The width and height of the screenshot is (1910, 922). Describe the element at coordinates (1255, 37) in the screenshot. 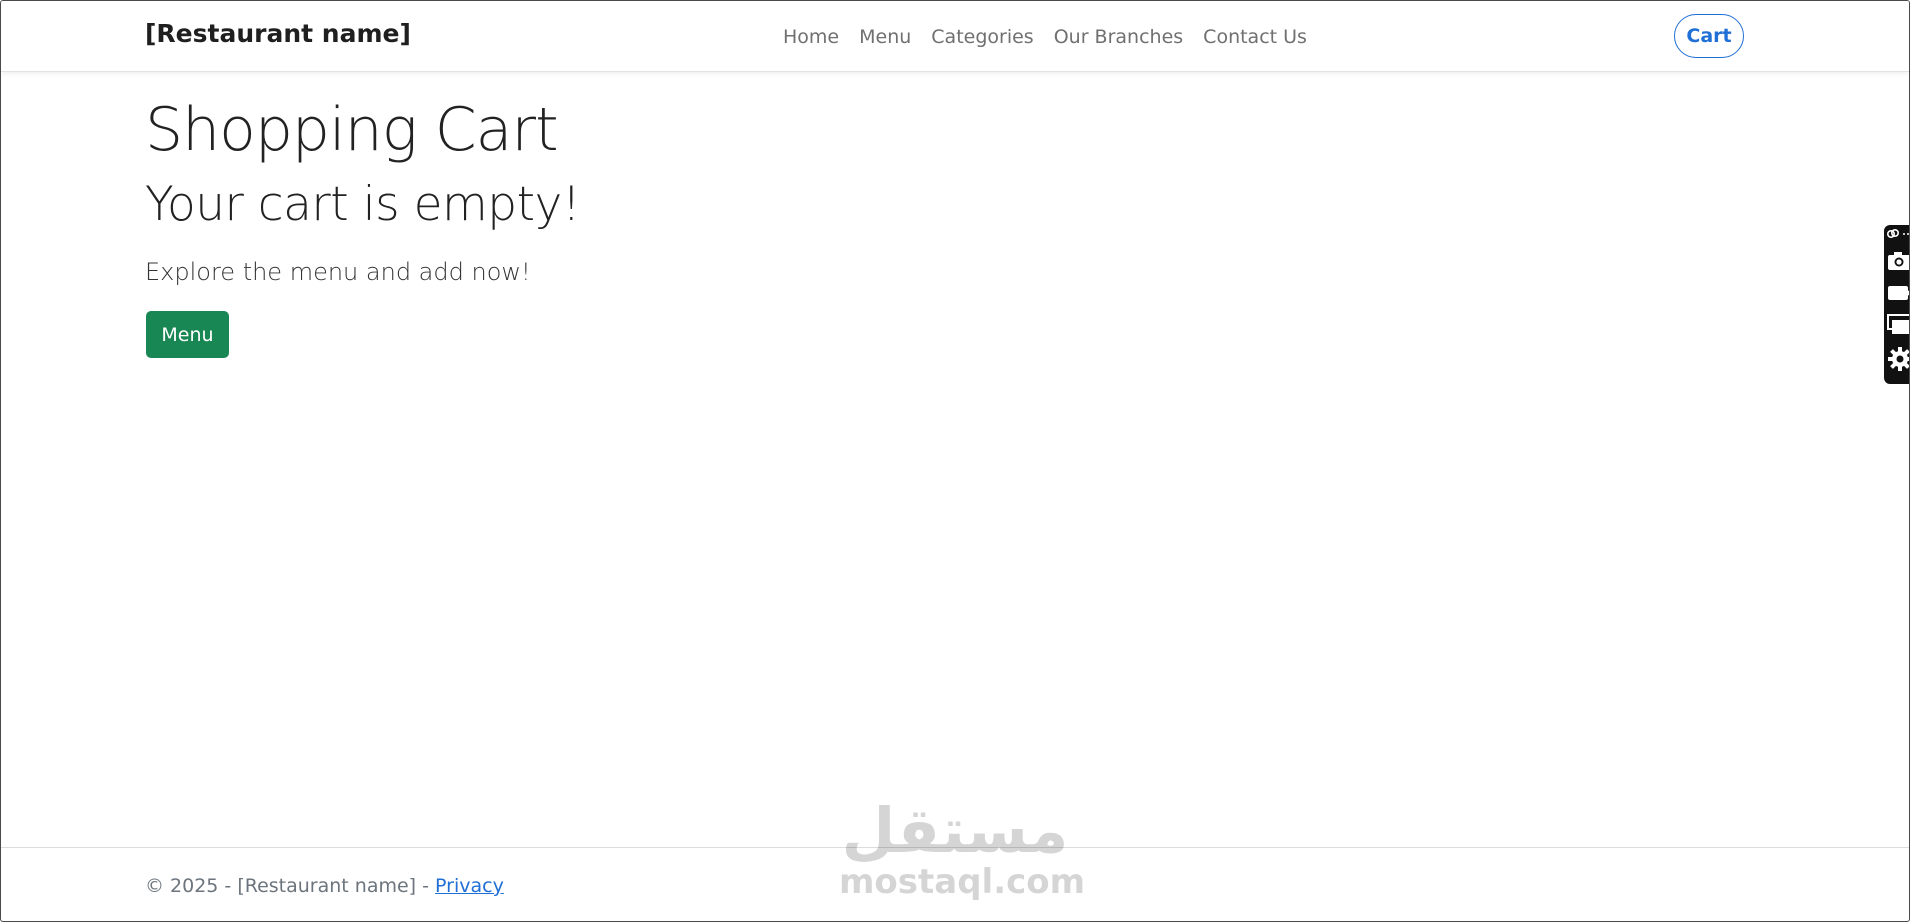

I see `nav-link-contact: Contact Us` at that location.